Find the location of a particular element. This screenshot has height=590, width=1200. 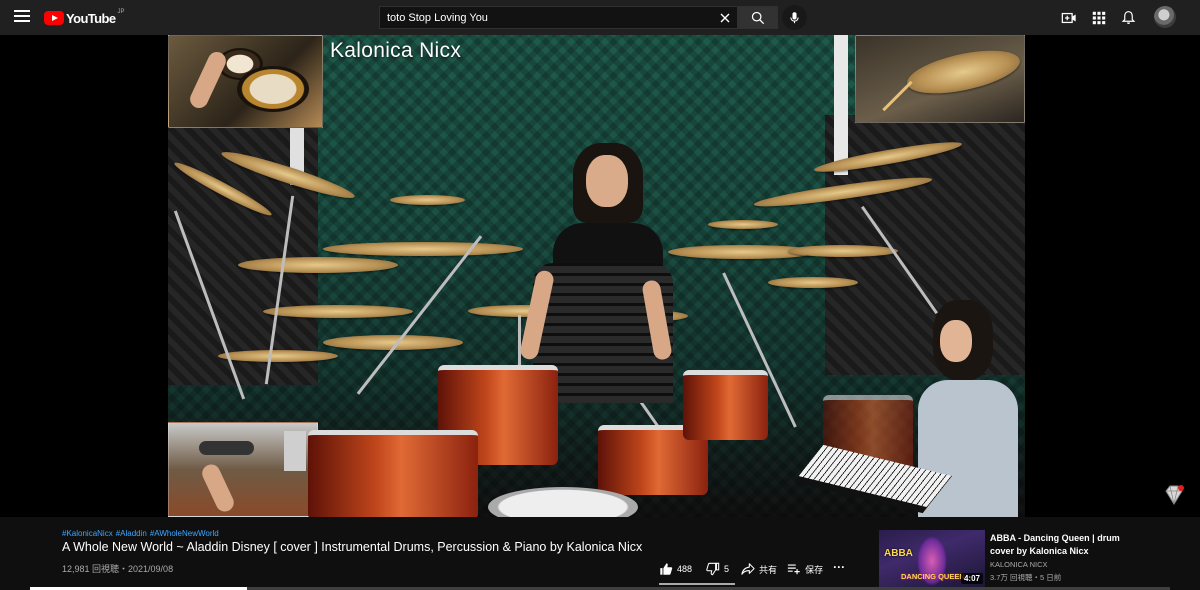

inset-percussion-camera is located at coordinates (245, 81).